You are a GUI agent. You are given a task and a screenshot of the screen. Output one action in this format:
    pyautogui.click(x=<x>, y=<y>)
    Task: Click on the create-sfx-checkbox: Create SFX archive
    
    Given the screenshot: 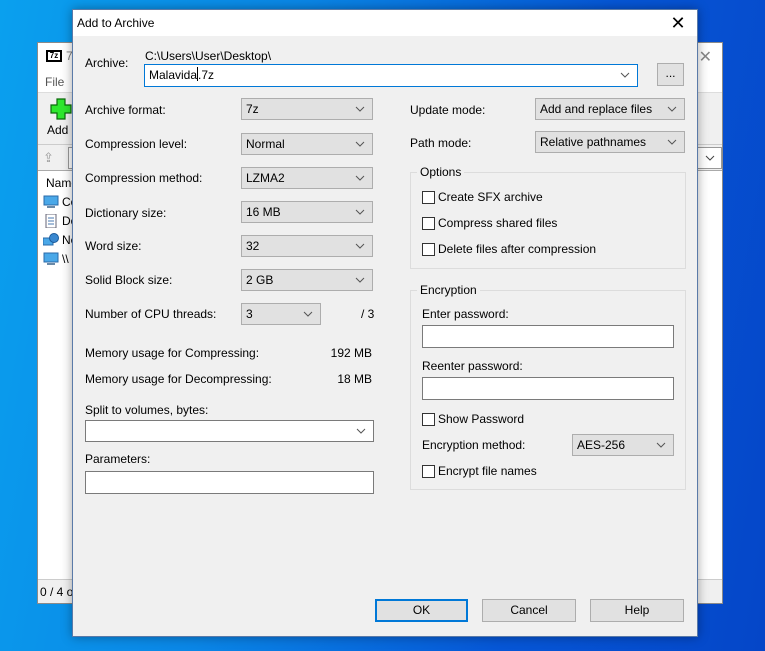 What is the action you would take?
    pyautogui.click(x=482, y=197)
    